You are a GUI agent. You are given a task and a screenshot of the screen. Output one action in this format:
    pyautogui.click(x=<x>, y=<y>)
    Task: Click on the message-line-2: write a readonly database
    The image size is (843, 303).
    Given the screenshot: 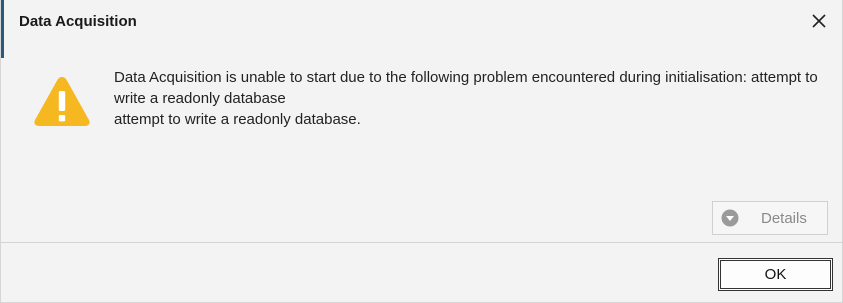 What is the action you would take?
    pyautogui.click(x=200, y=98)
    